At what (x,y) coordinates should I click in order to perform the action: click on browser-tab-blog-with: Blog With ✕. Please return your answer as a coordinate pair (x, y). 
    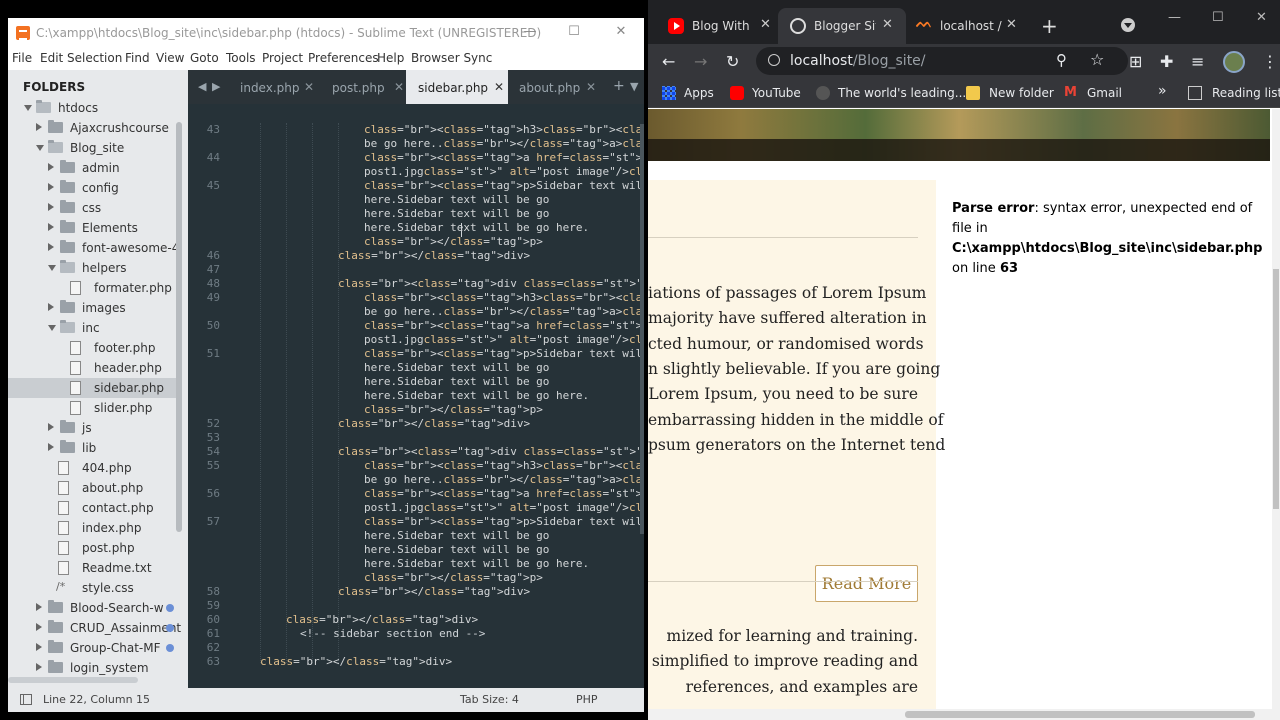
    Looking at the image, I should click on (717, 26).